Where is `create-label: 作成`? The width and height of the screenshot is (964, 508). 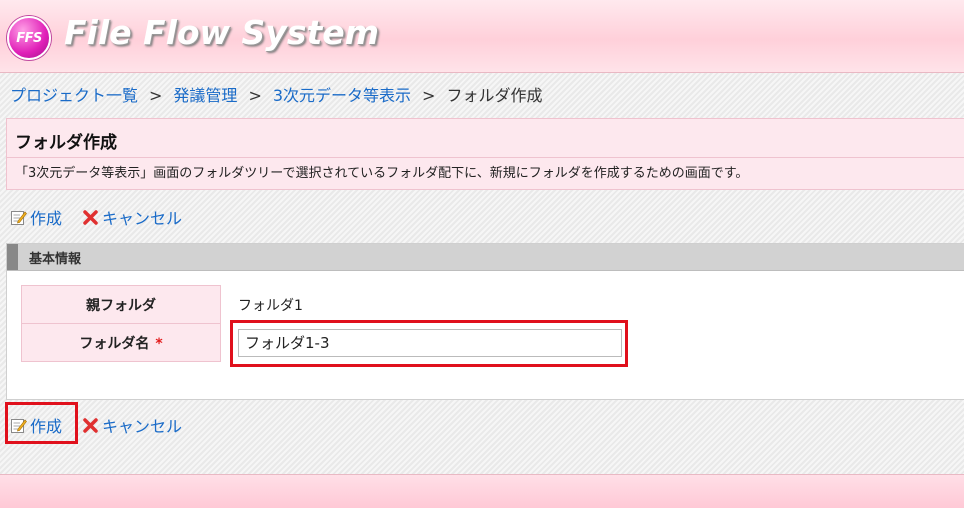 create-label: 作成 is located at coordinates (46, 218).